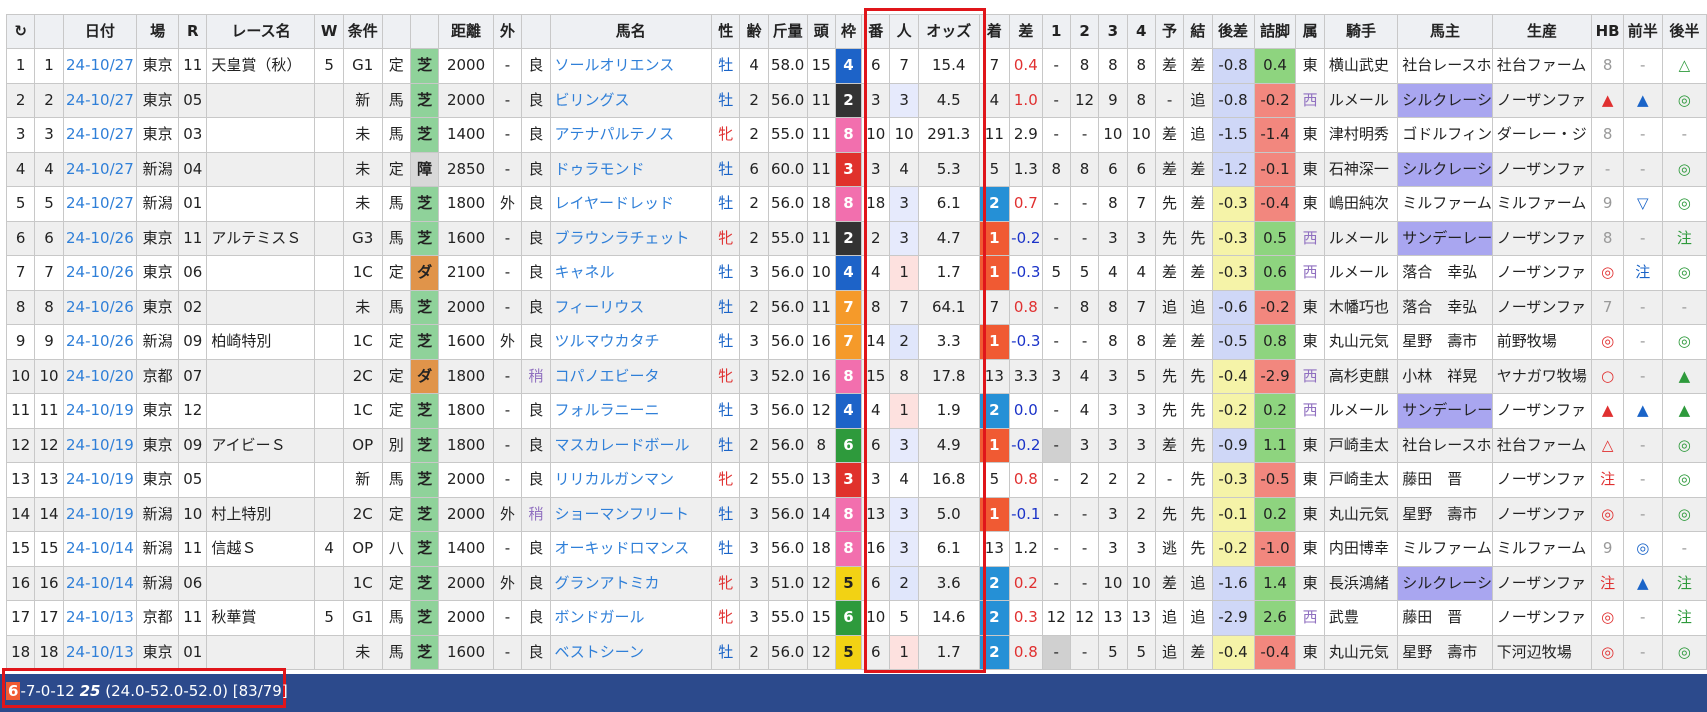  I want to click on col-header-jockey: 騎手, so click(1361, 31).